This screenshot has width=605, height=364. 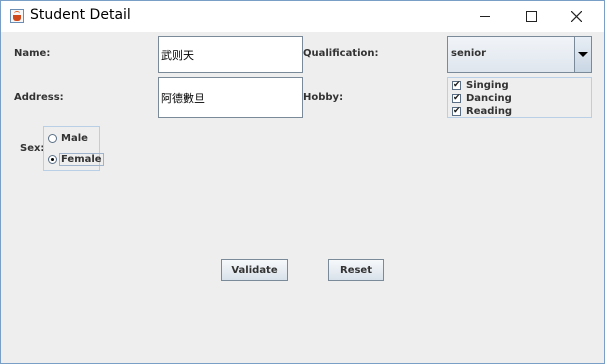 What do you see at coordinates (356, 270) in the screenshot?
I see `reset-button: Reset` at bounding box center [356, 270].